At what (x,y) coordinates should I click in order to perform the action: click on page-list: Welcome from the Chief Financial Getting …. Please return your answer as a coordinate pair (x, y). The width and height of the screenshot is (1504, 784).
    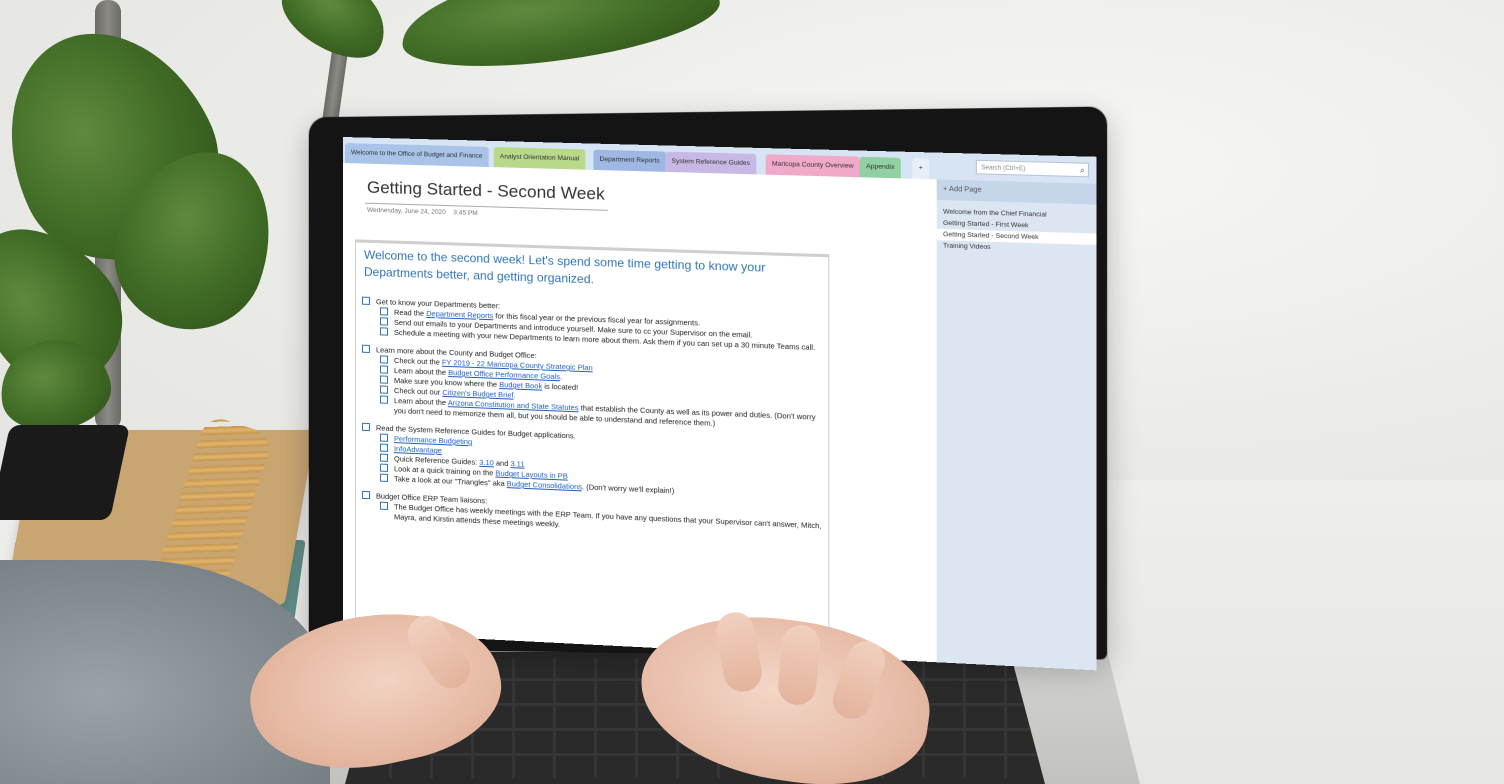
    Looking at the image, I should click on (1017, 231).